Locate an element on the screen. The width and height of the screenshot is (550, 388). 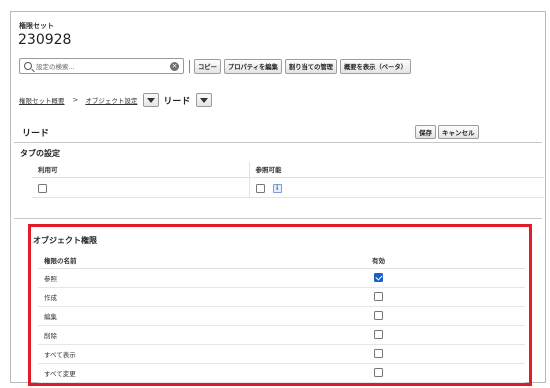
tab-settings-table: 利用可 参照可能 i is located at coordinates (288, 180).